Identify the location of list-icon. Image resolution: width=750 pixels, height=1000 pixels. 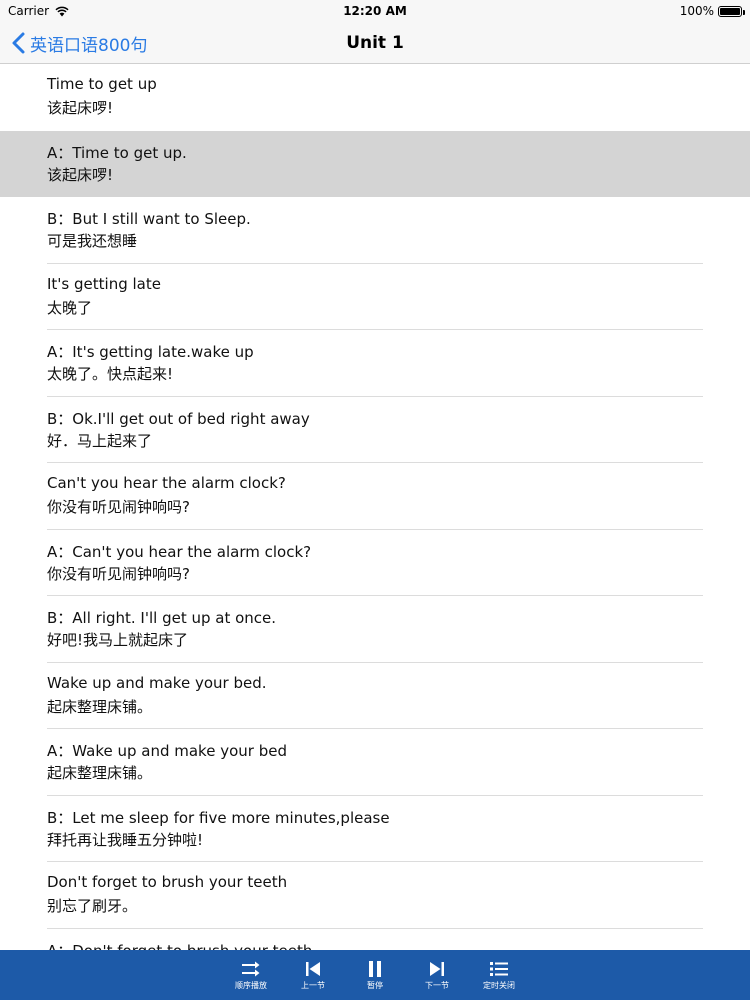
(499, 968).